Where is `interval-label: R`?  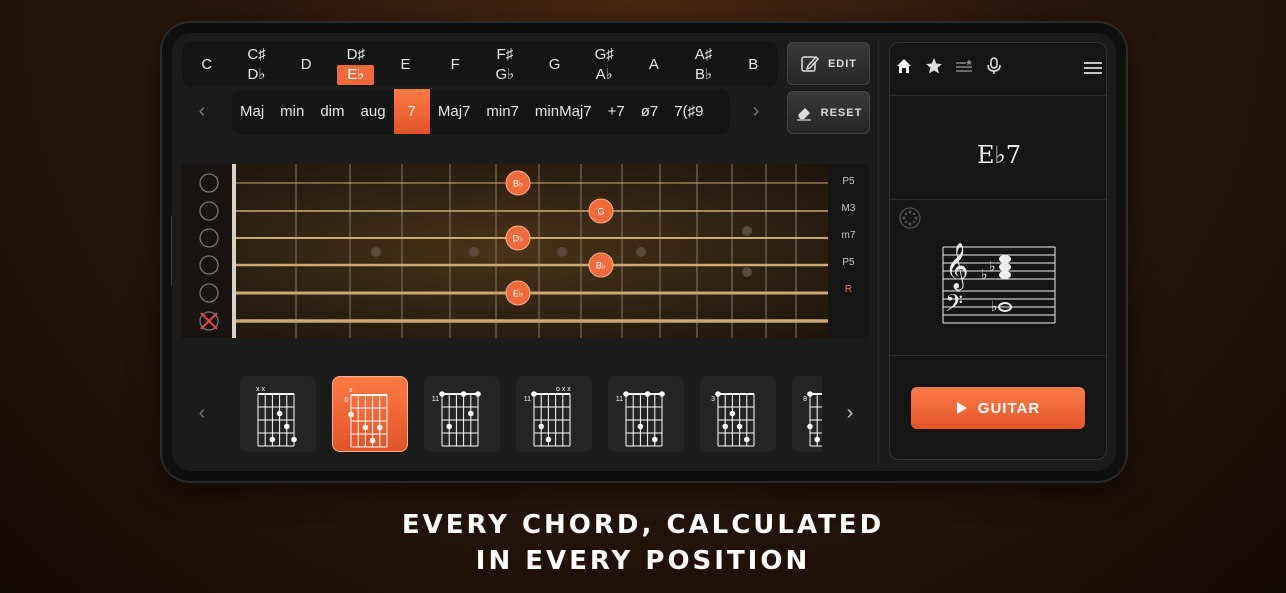
interval-label: R is located at coordinates (848, 289).